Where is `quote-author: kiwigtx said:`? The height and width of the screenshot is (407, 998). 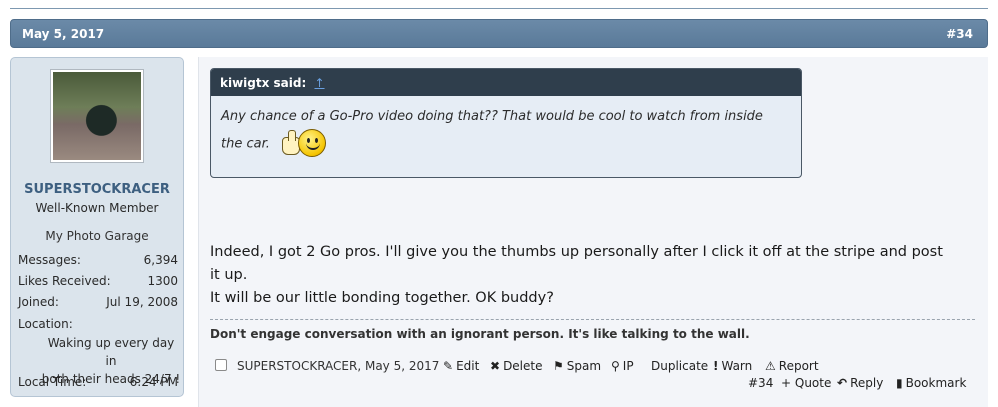 quote-author: kiwigtx said: is located at coordinates (263, 83).